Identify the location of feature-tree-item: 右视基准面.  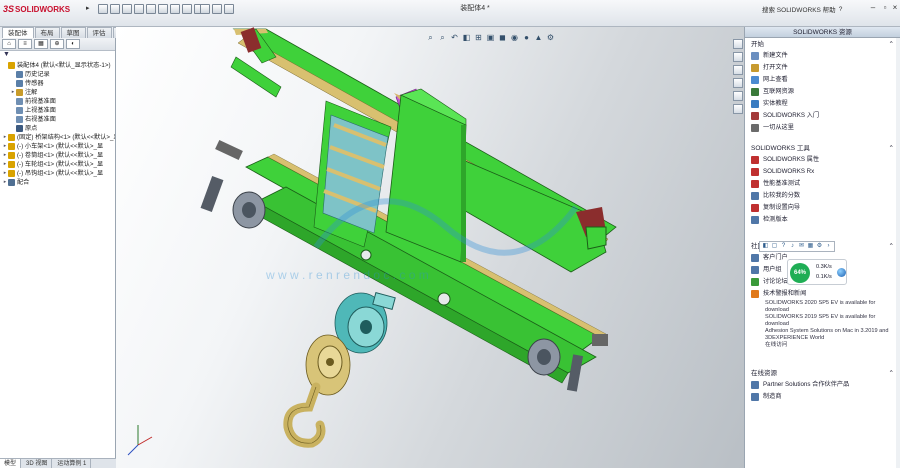
(57, 119).